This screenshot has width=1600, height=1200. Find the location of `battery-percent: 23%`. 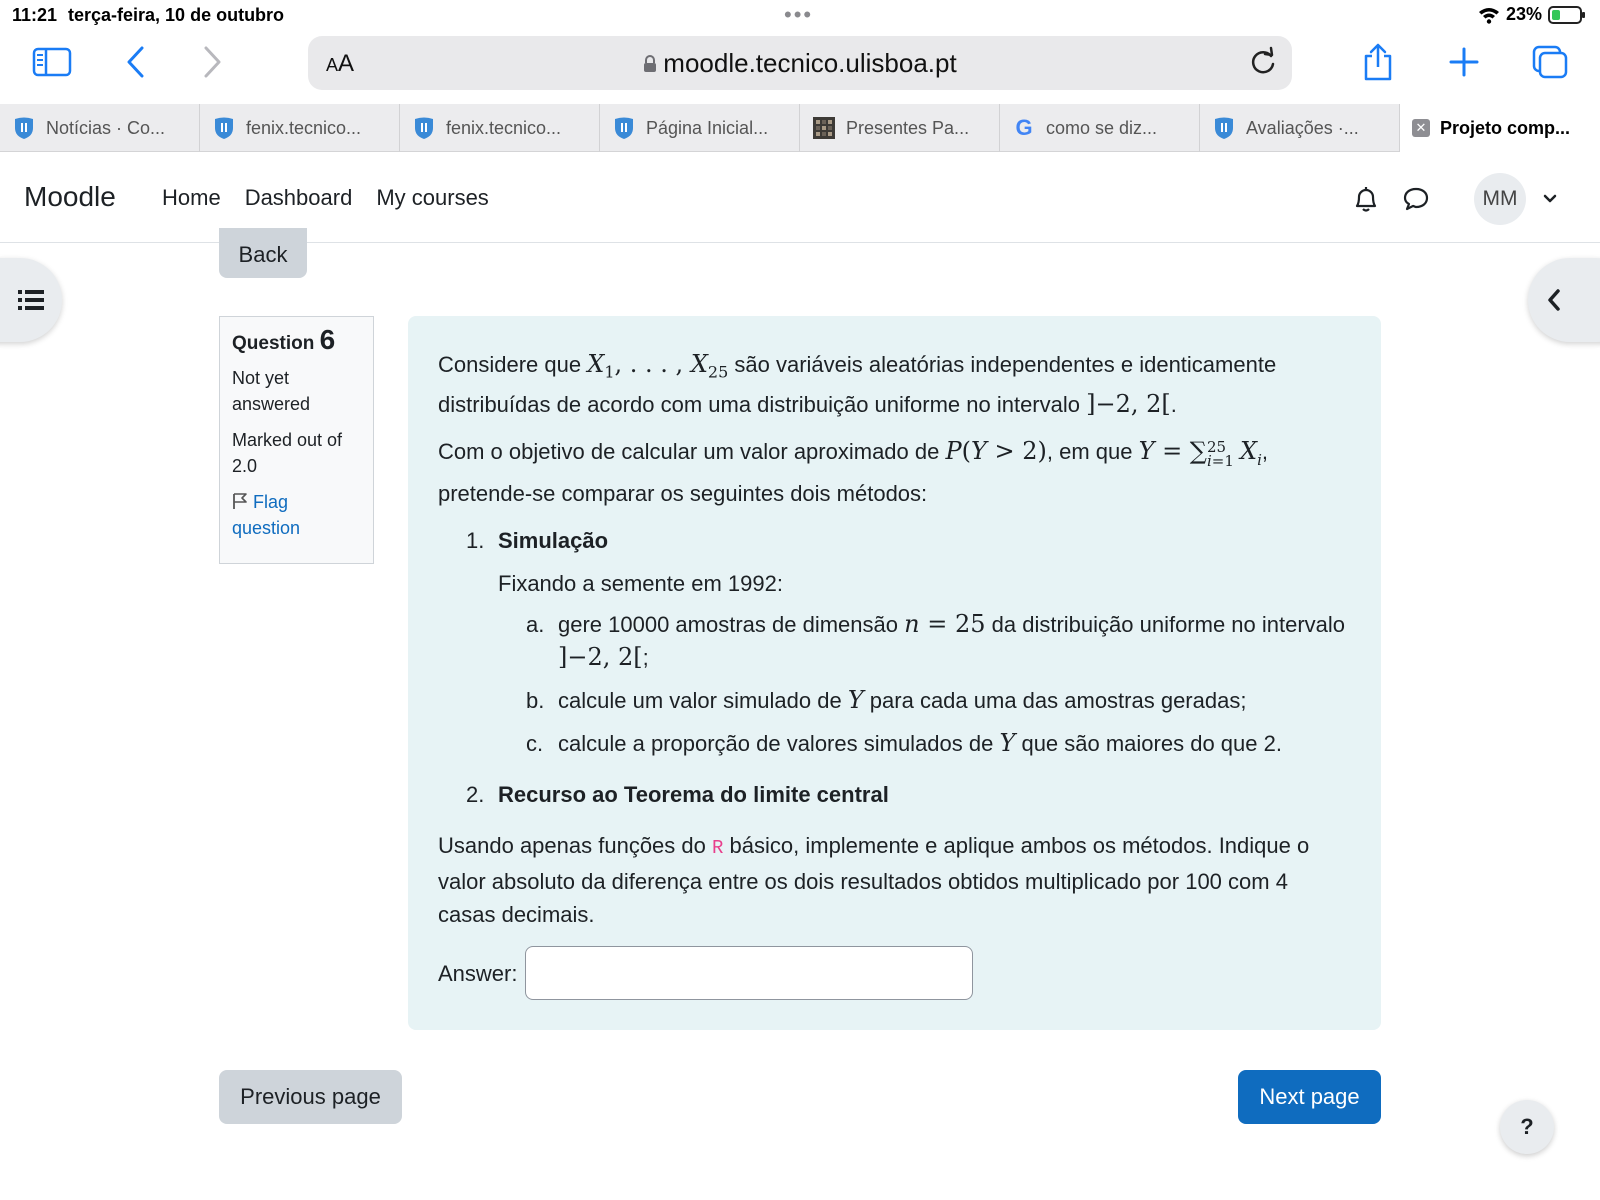

battery-percent: 23% is located at coordinates (1523, 14).